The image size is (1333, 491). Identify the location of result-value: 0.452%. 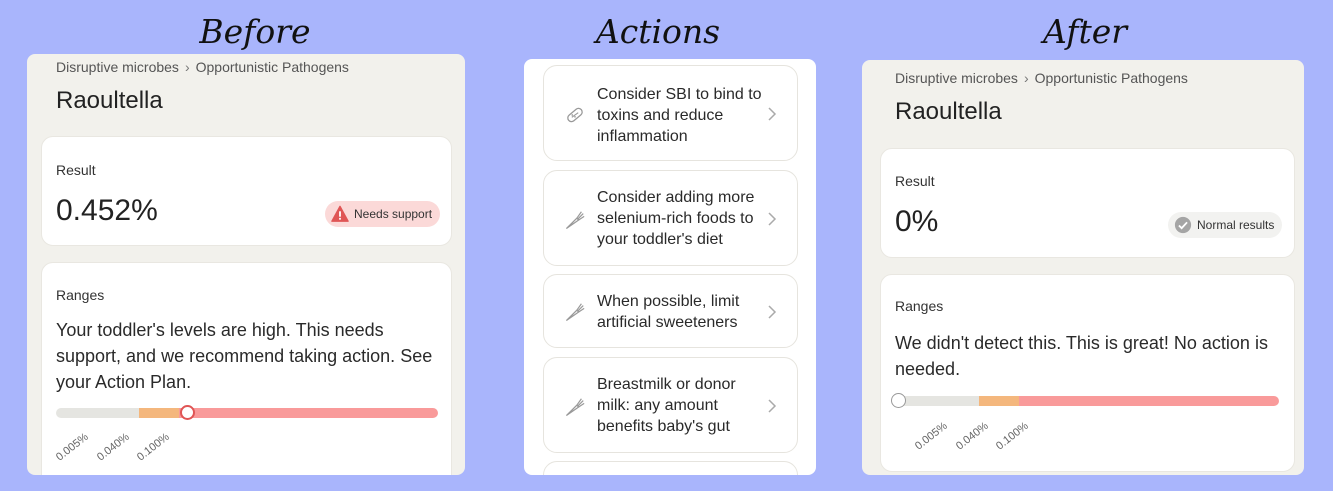
(107, 210).